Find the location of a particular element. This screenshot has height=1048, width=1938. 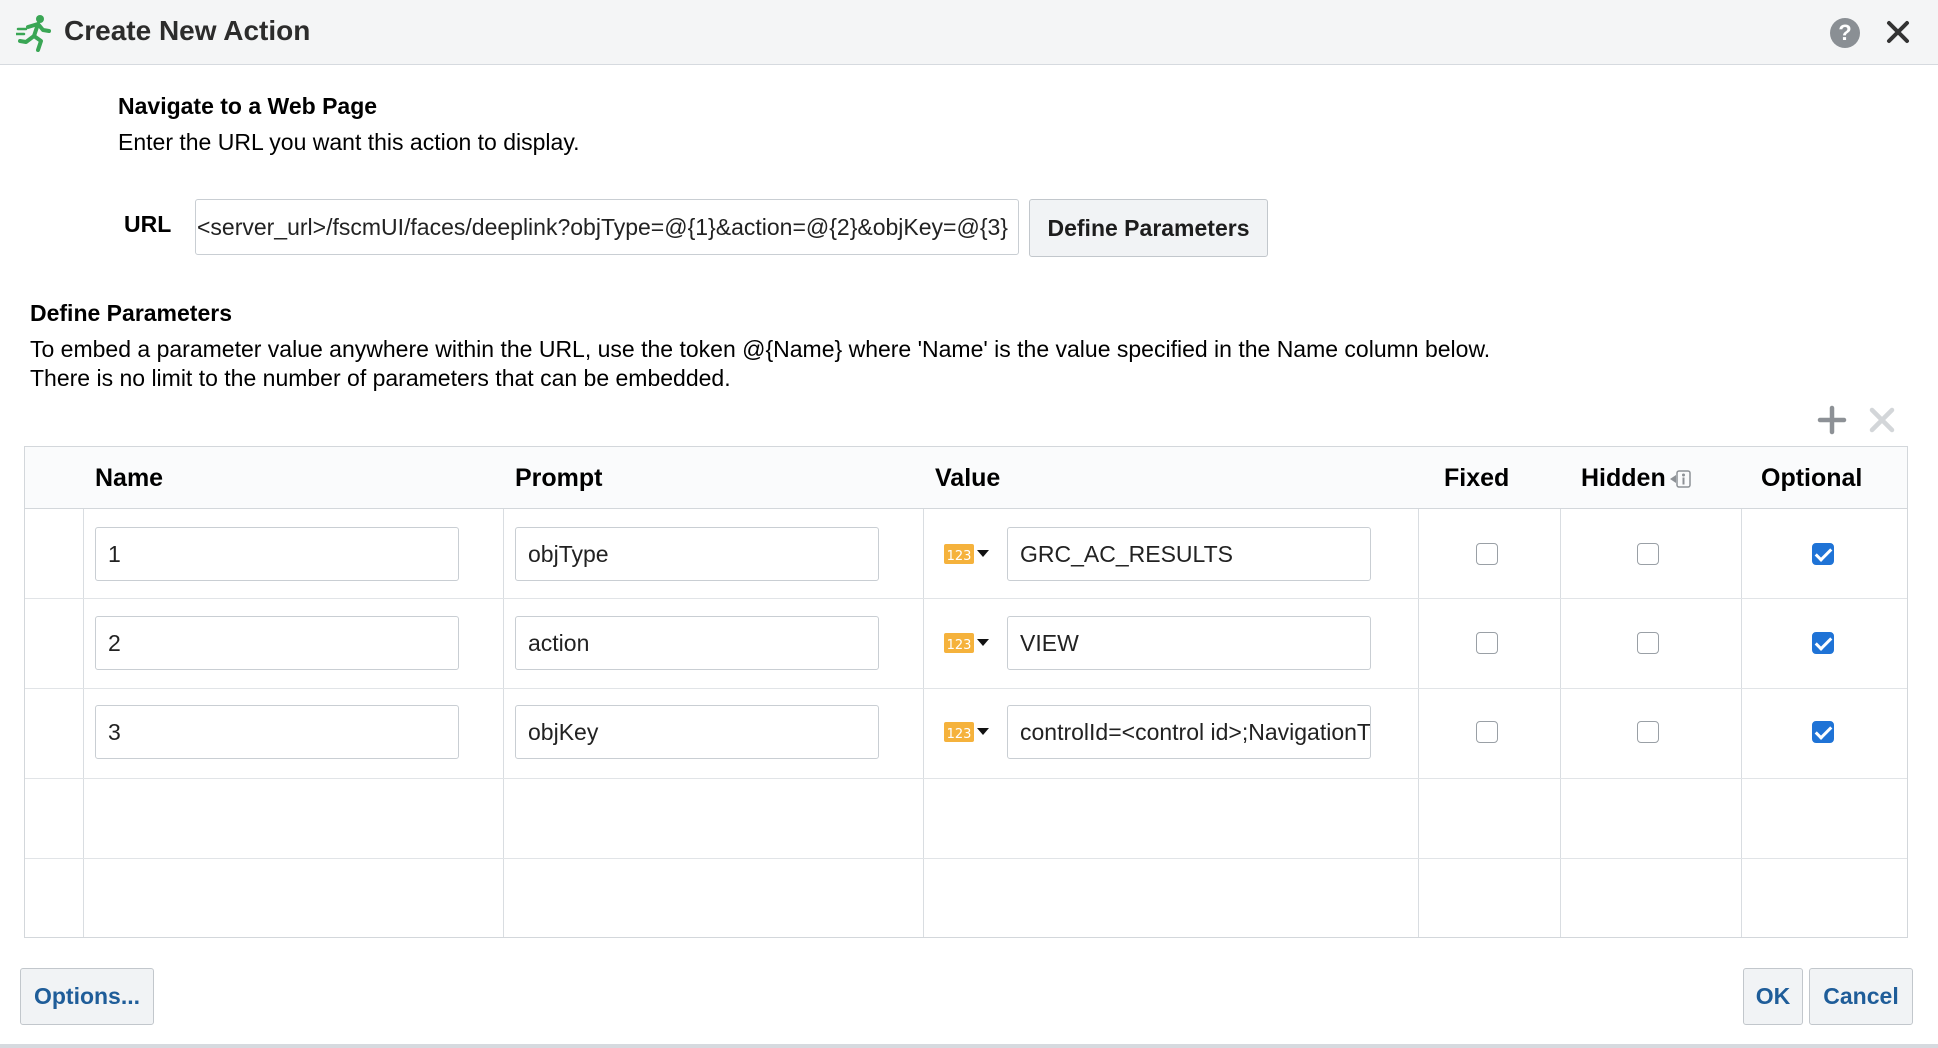

column-header-hidden-label: Hidden is located at coordinates (1623, 478).